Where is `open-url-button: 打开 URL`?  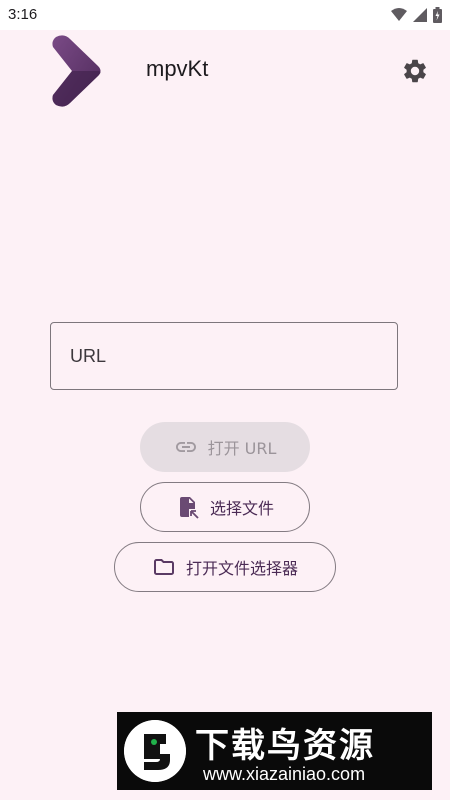
open-url-button: 打开 URL is located at coordinates (225, 447).